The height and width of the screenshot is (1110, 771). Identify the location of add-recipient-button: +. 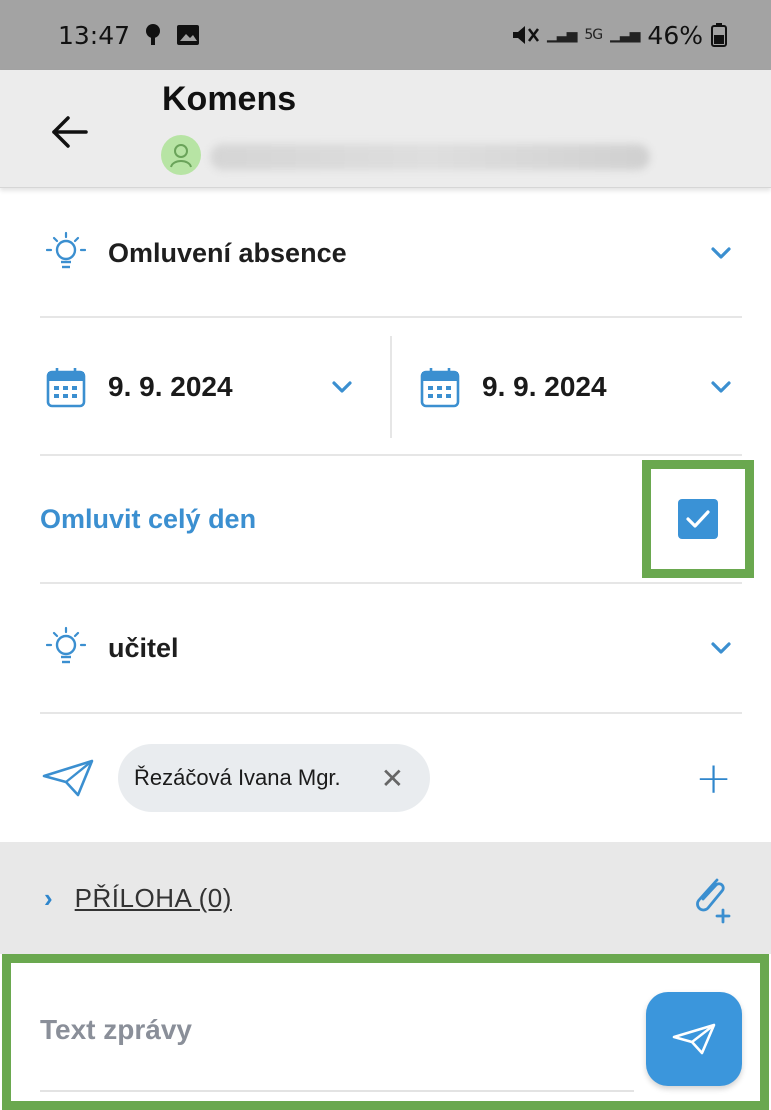
(713, 778).